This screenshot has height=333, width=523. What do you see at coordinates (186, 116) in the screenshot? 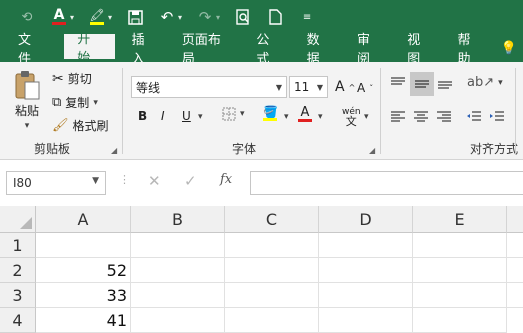
I see `underline-button: U` at bounding box center [186, 116].